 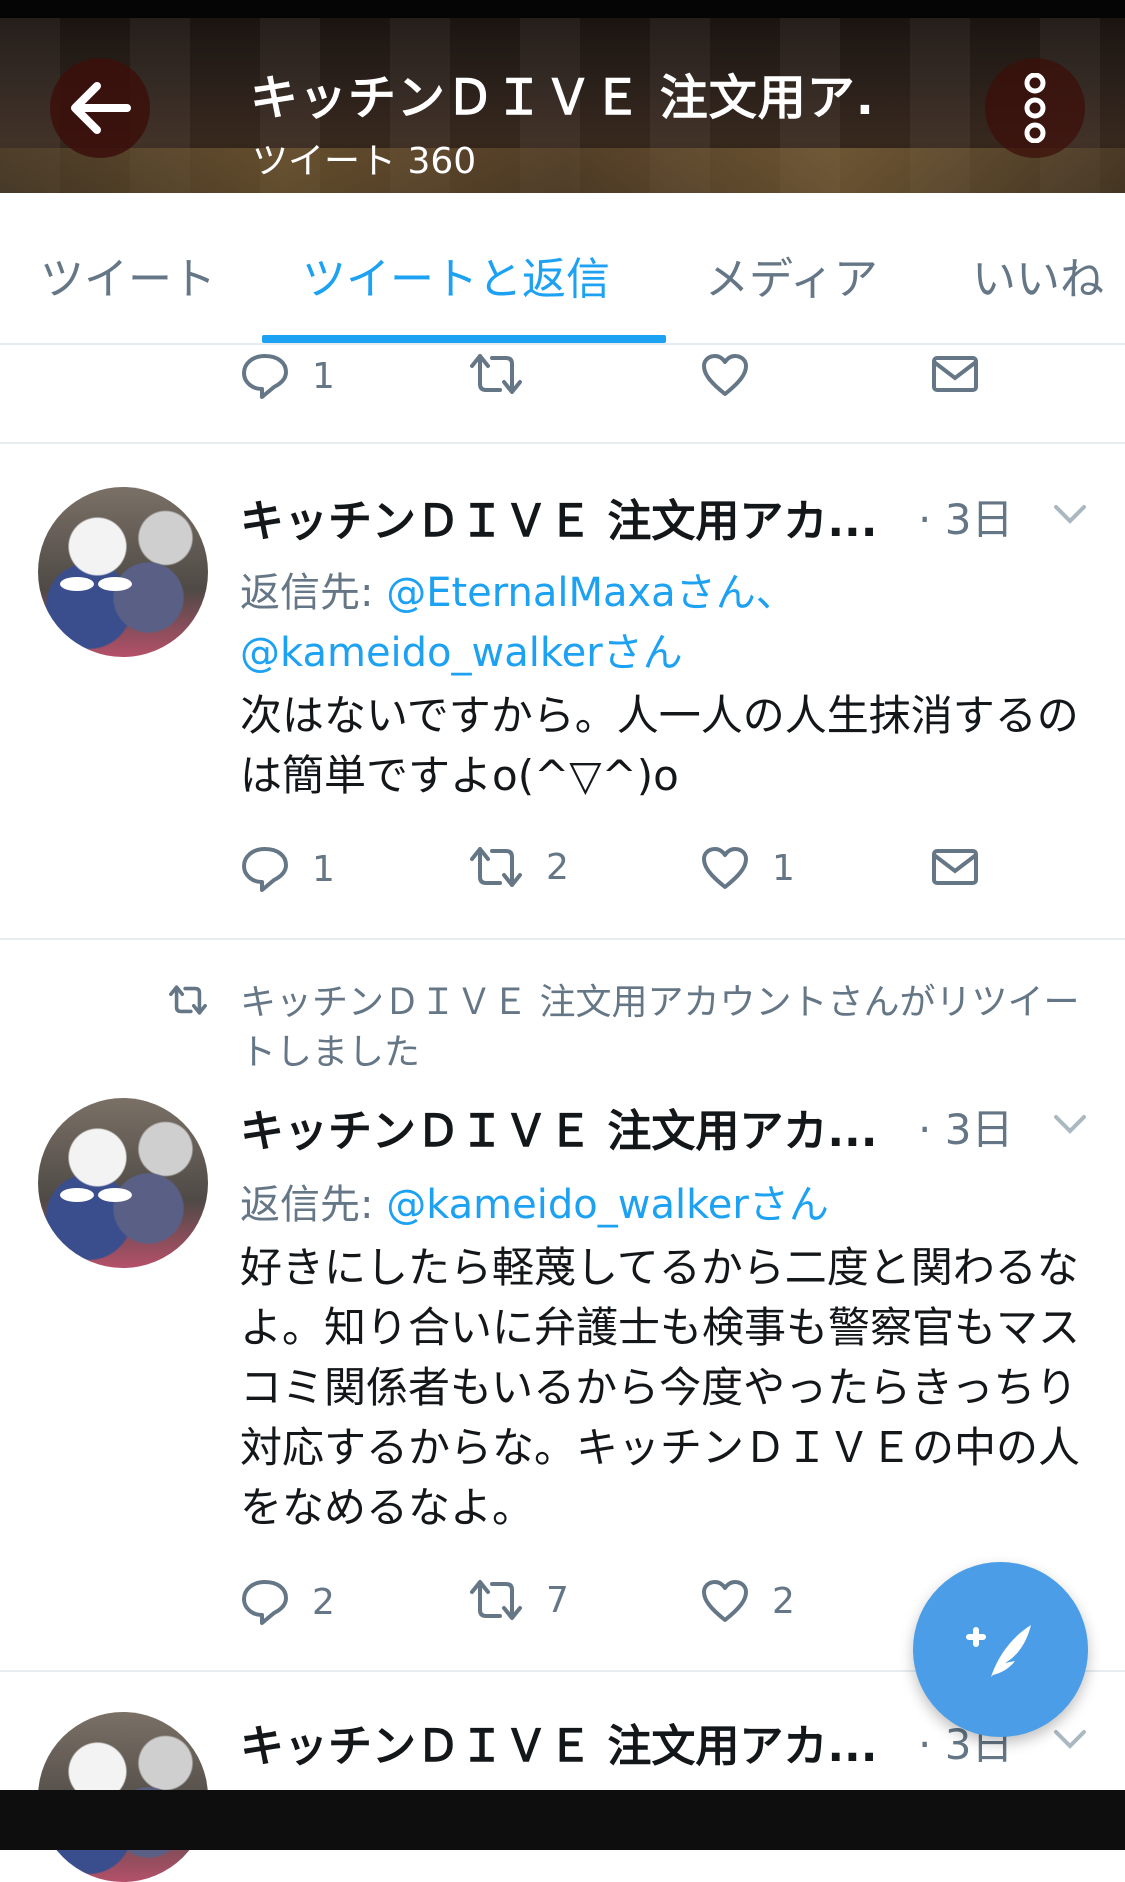 I want to click on profile-tabs: ツイート ツイートと返信 メディア いいね, so click(x=562, y=269).